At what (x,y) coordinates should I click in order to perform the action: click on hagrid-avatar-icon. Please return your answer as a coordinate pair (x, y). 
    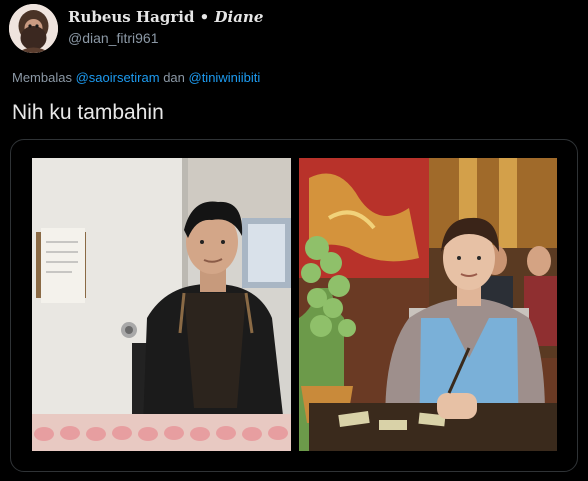
    Looking at the image, I should click on (33, 28).